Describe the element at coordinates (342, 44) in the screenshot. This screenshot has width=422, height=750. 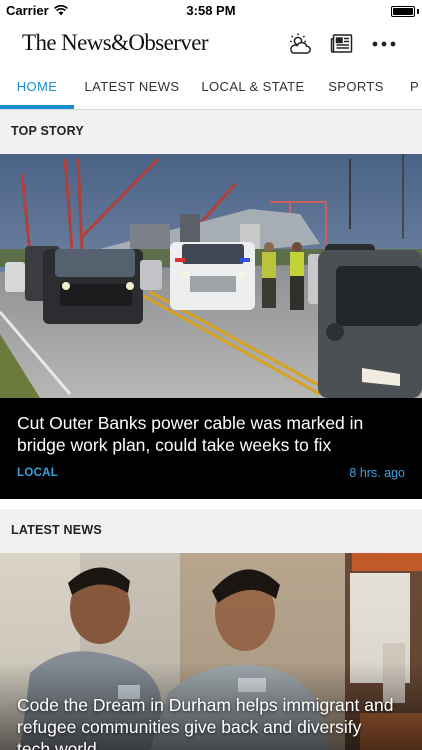
I see `epaper-icon` at that location.